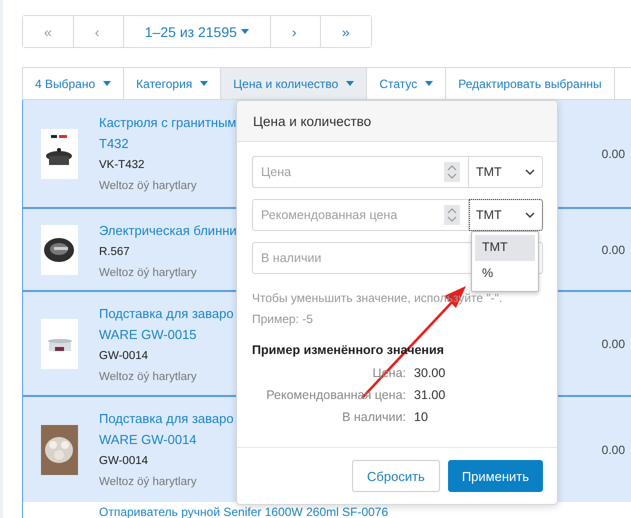 The image size is (631, 518). I want to click on product-sku: VK-T432, so click(122, 165).